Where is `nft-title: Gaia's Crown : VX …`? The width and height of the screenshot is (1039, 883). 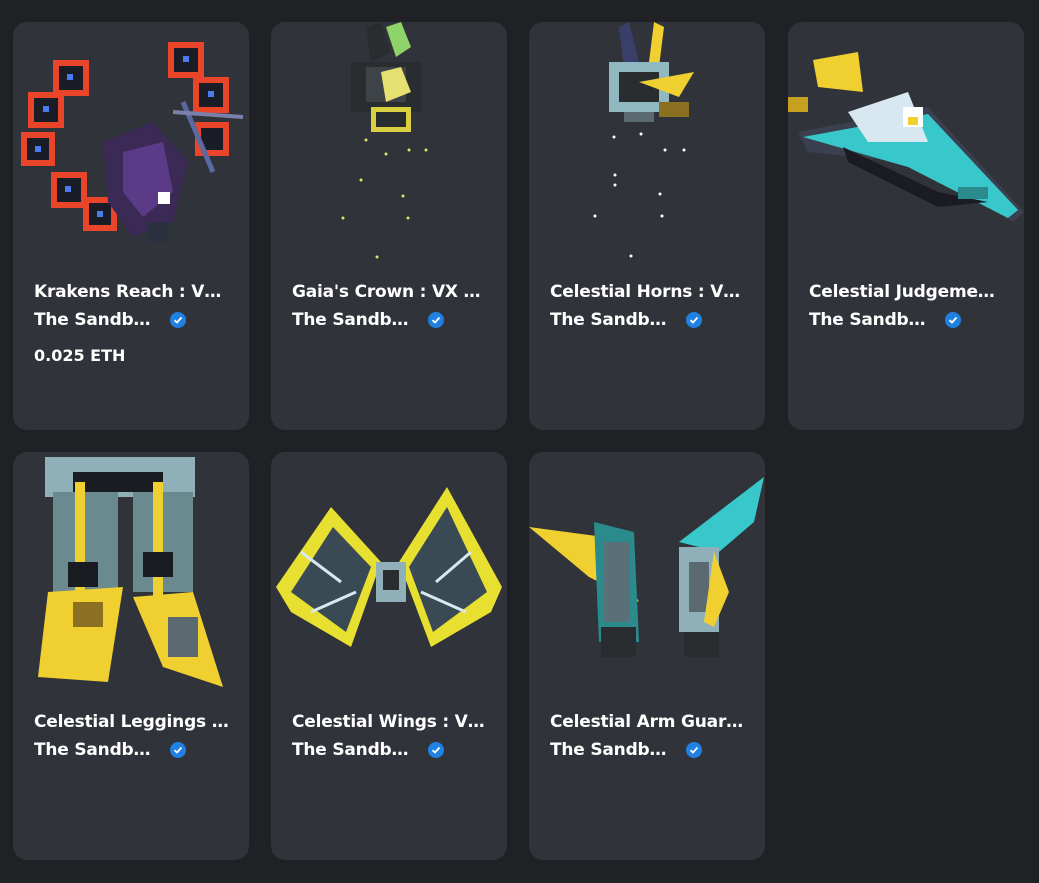 nft-title: Gaia's Crown : VX … is located at coordinates (392, 292).